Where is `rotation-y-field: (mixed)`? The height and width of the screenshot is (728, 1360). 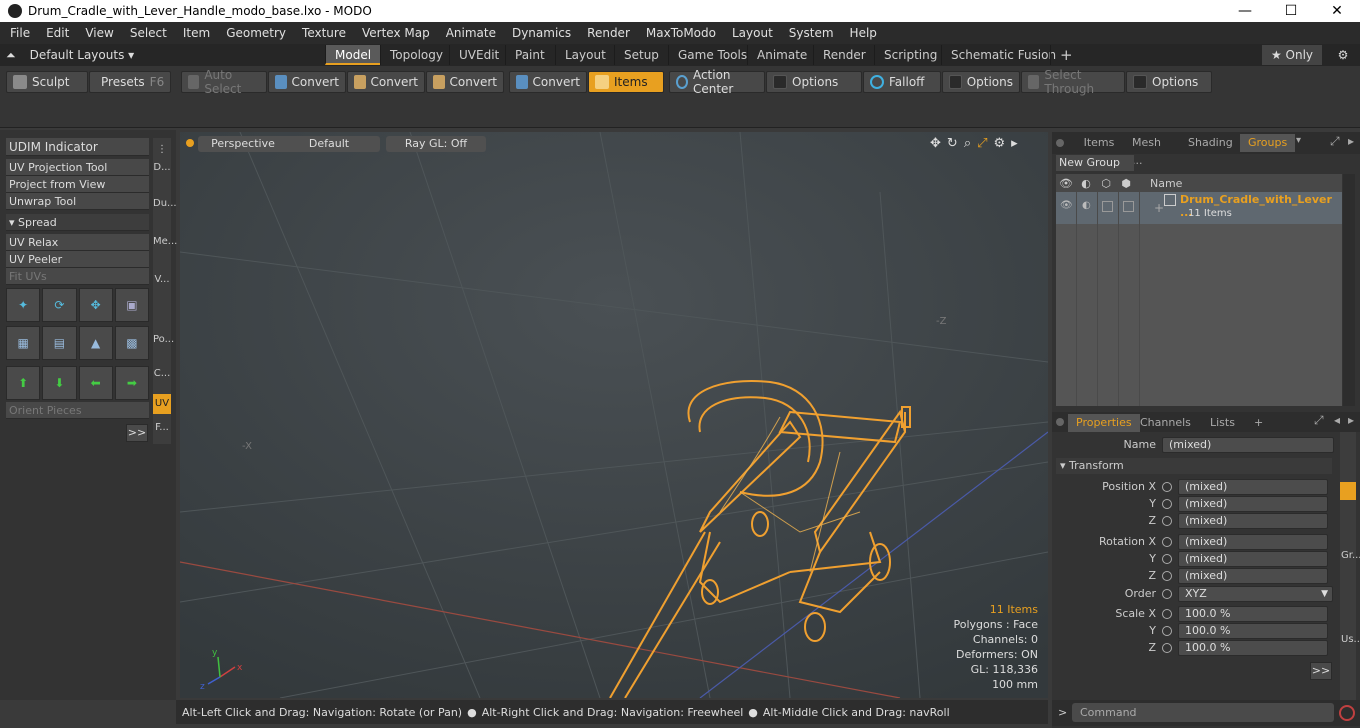
rotation-y-field: (mixed) is located at coordinates (1253, 558).